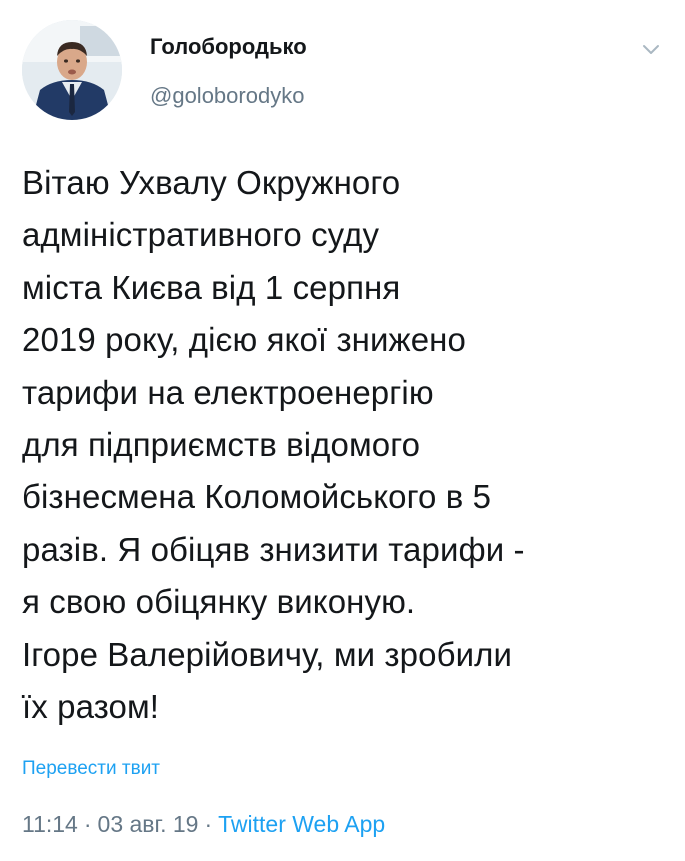 The width and height of the screenshot is (685, 861). Describe the element at coordinates (301, 824) in the screenshot. I see `tweet-source-link: Twitter Web App` at that location.